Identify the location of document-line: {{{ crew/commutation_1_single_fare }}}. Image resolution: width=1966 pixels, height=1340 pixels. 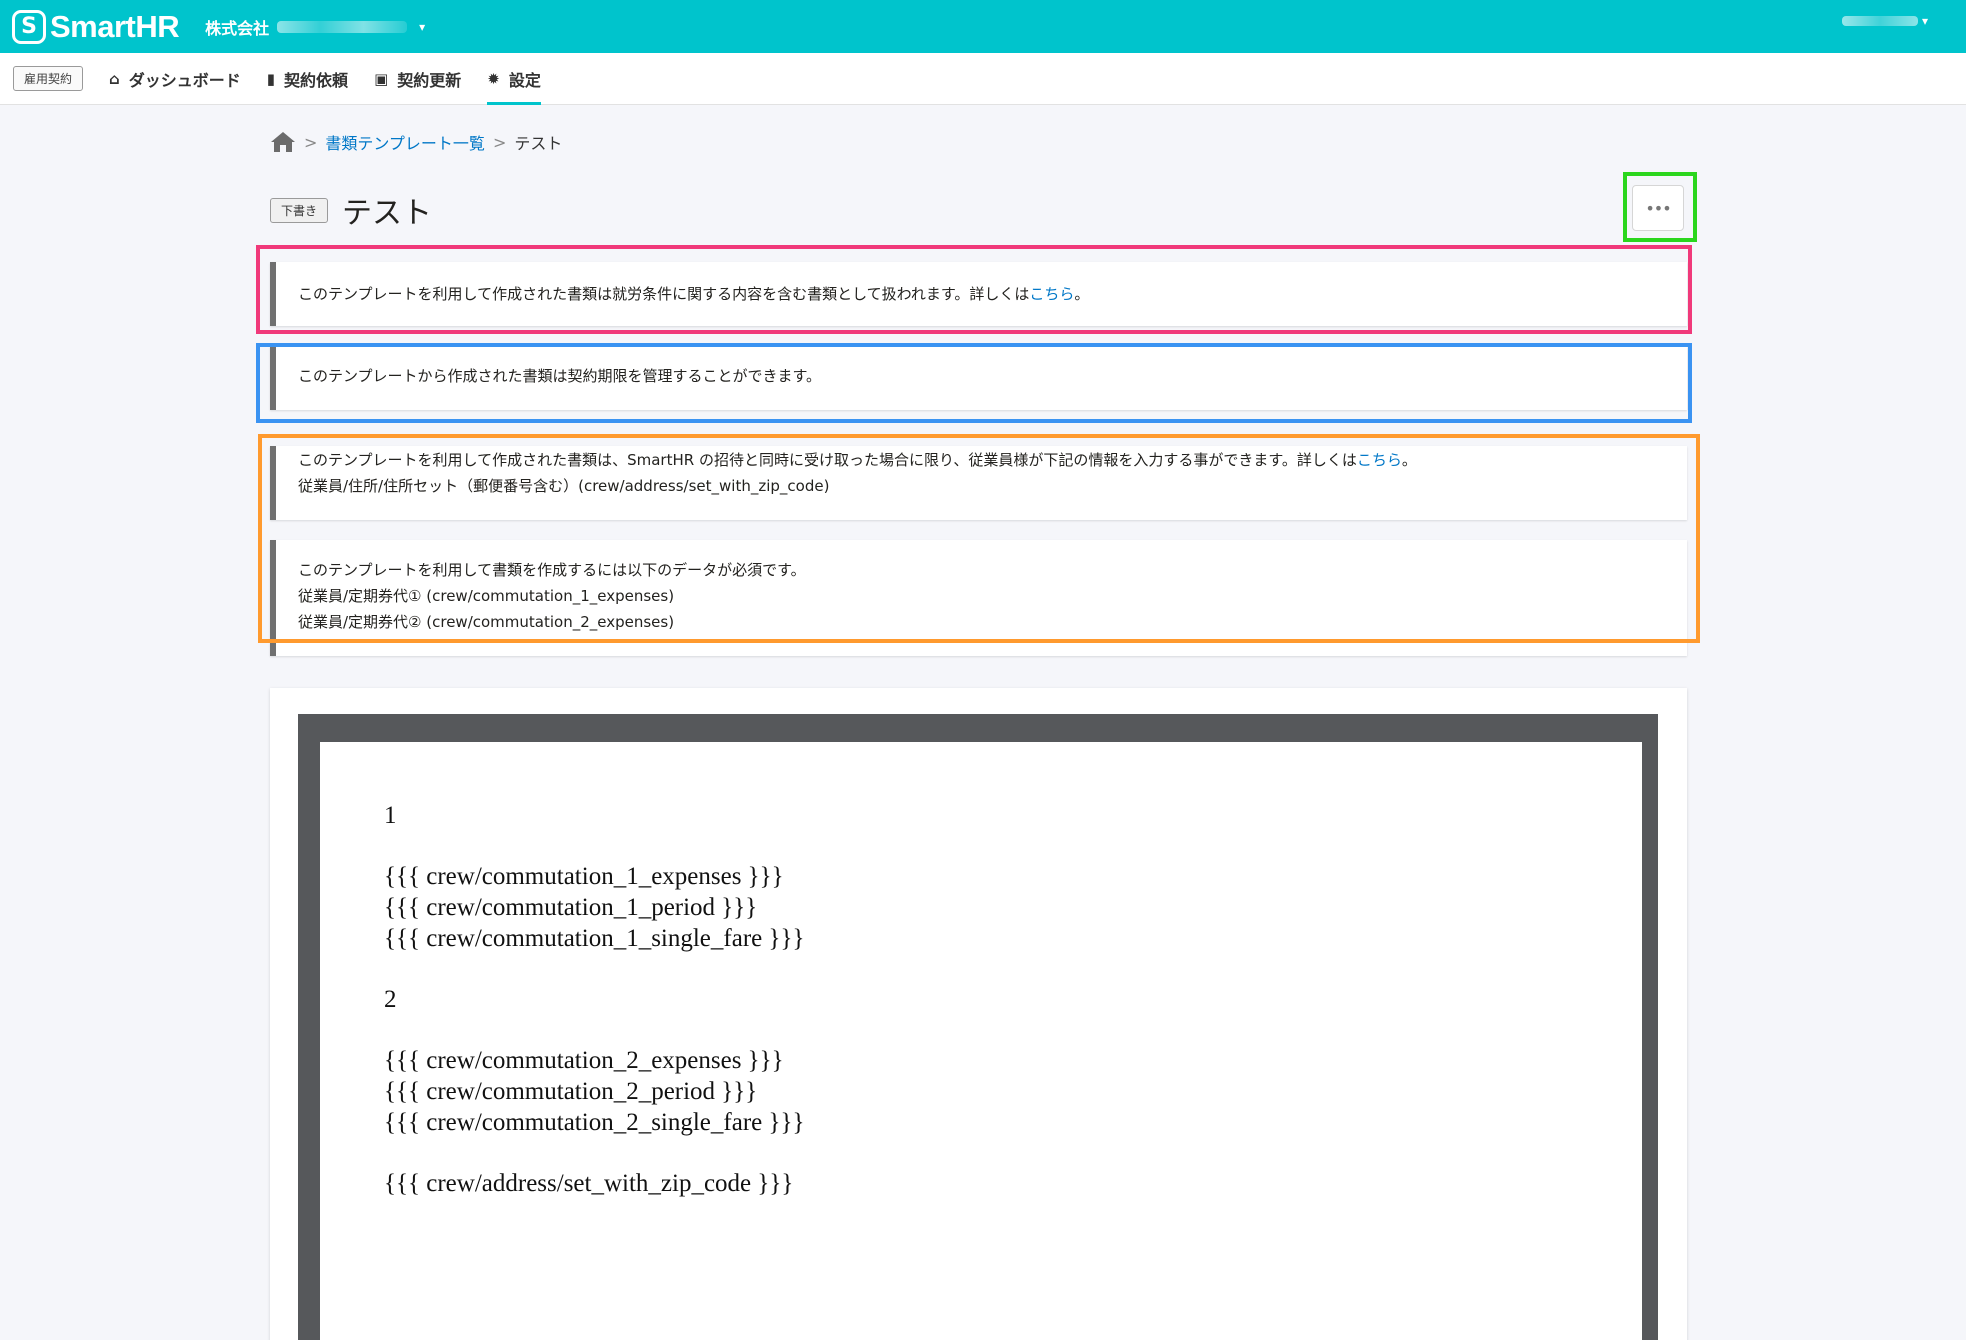
(594, 938).